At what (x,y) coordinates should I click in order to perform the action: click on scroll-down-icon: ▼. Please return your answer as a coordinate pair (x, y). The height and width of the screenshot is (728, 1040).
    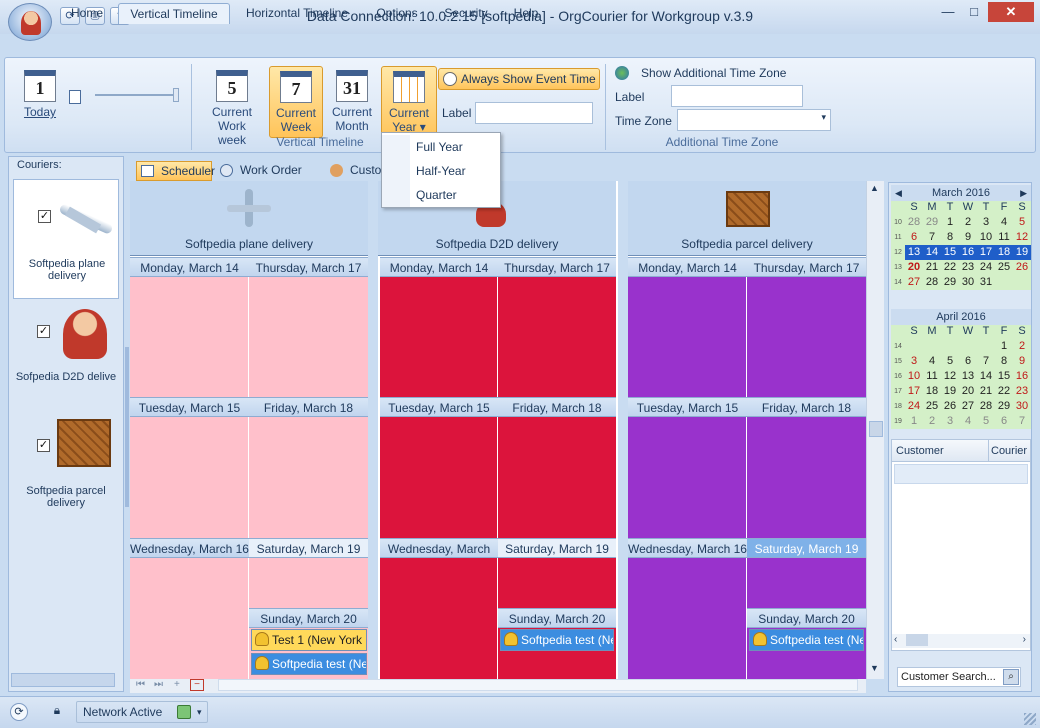
    Looking at the image, I should click on (874, 668).